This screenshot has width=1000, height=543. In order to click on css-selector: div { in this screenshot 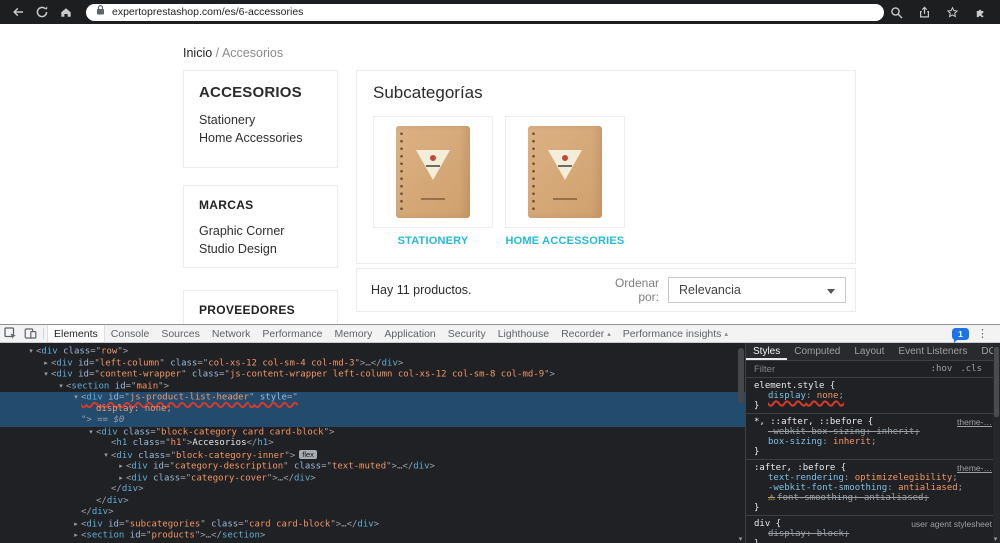, I will do `click(767, 524)`.